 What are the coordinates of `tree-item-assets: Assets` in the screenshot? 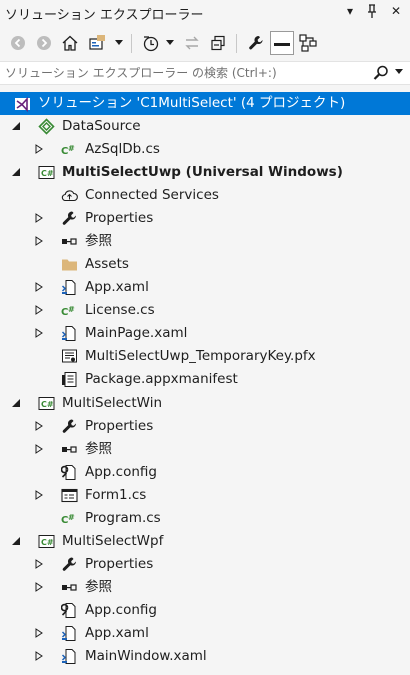 It's located at (205, 264).